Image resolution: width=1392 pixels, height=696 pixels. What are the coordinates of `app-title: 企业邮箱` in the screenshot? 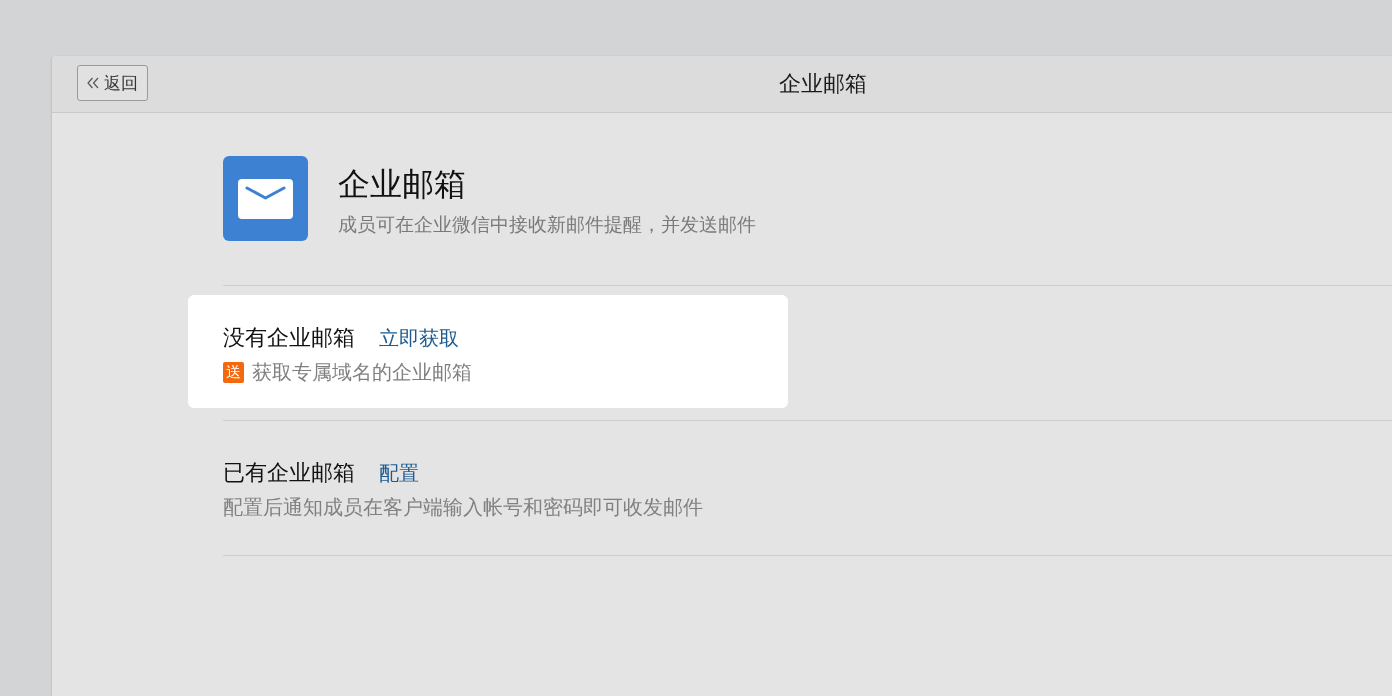 It's located at (402, 184).